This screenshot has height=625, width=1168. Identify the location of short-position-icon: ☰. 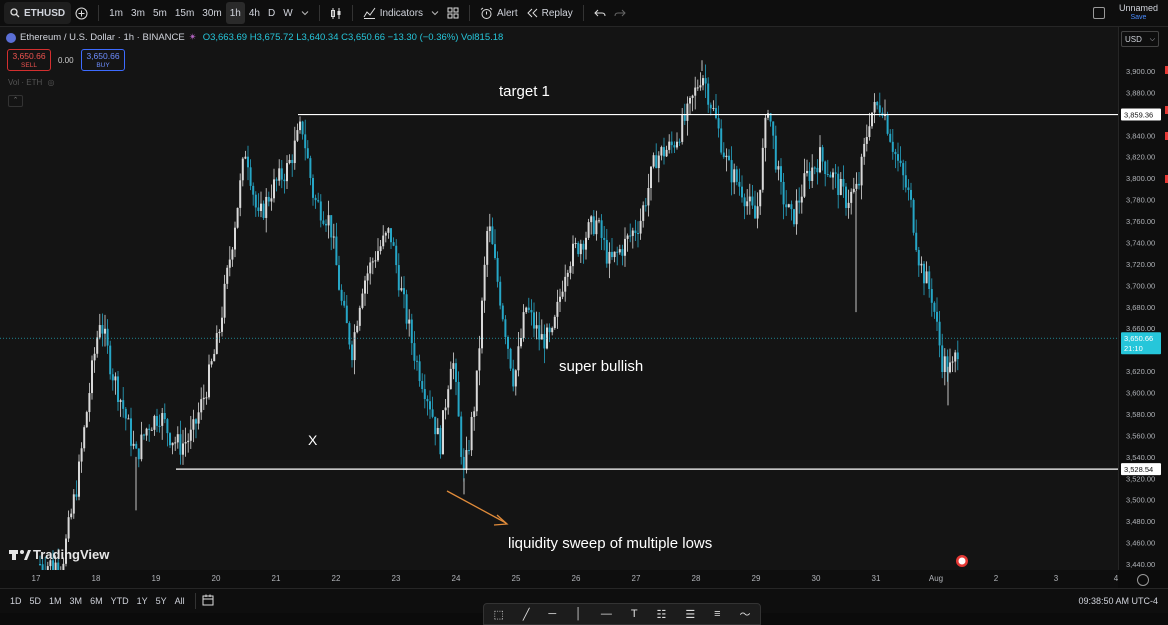
(690, 614).